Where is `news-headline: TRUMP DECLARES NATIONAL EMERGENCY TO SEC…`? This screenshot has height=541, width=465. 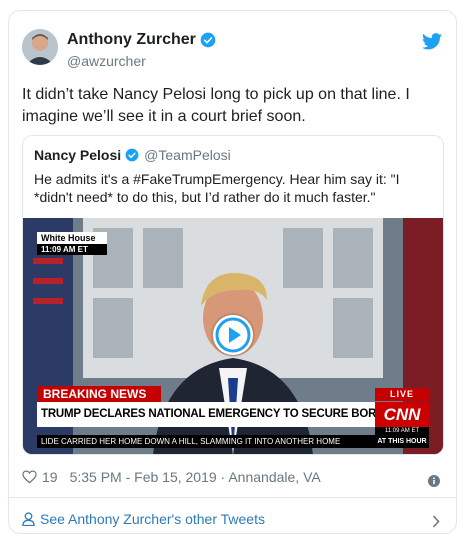
news-headline: TRUMP DECLARES NATIONAL EMERGENCY TO SEC… is located at coordinates (206, 414).